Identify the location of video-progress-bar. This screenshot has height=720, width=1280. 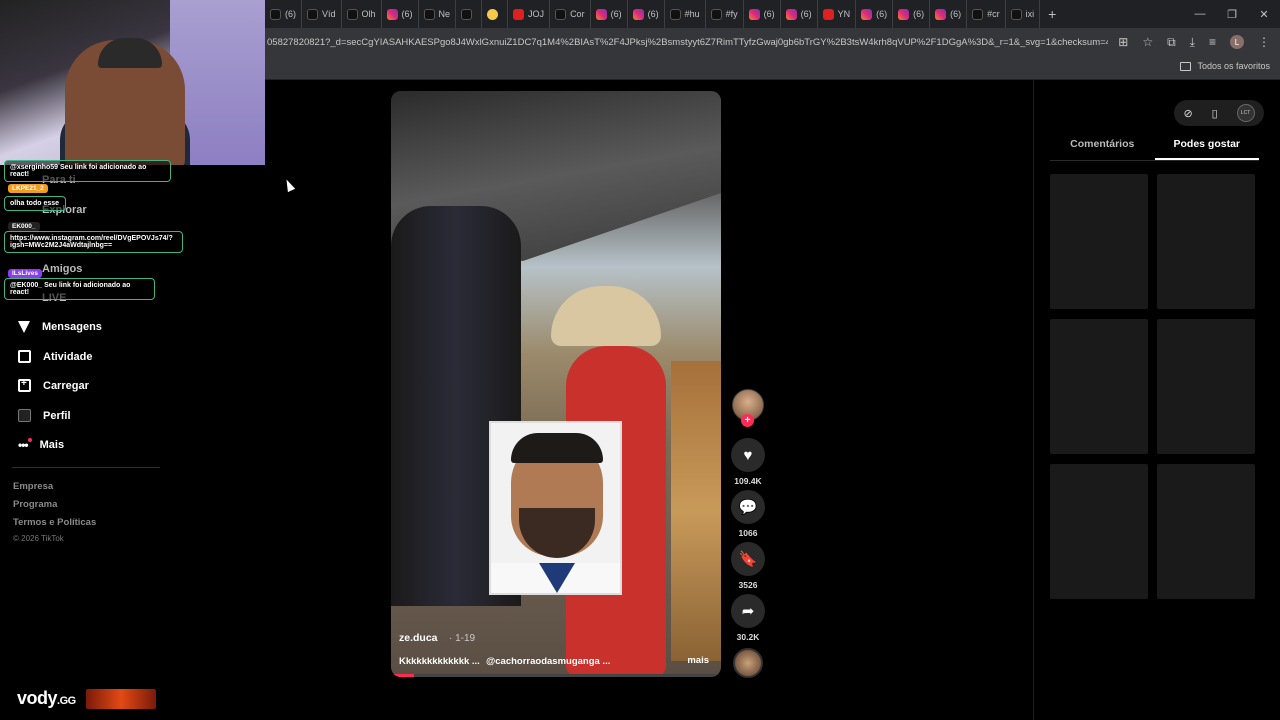
(556, 675).